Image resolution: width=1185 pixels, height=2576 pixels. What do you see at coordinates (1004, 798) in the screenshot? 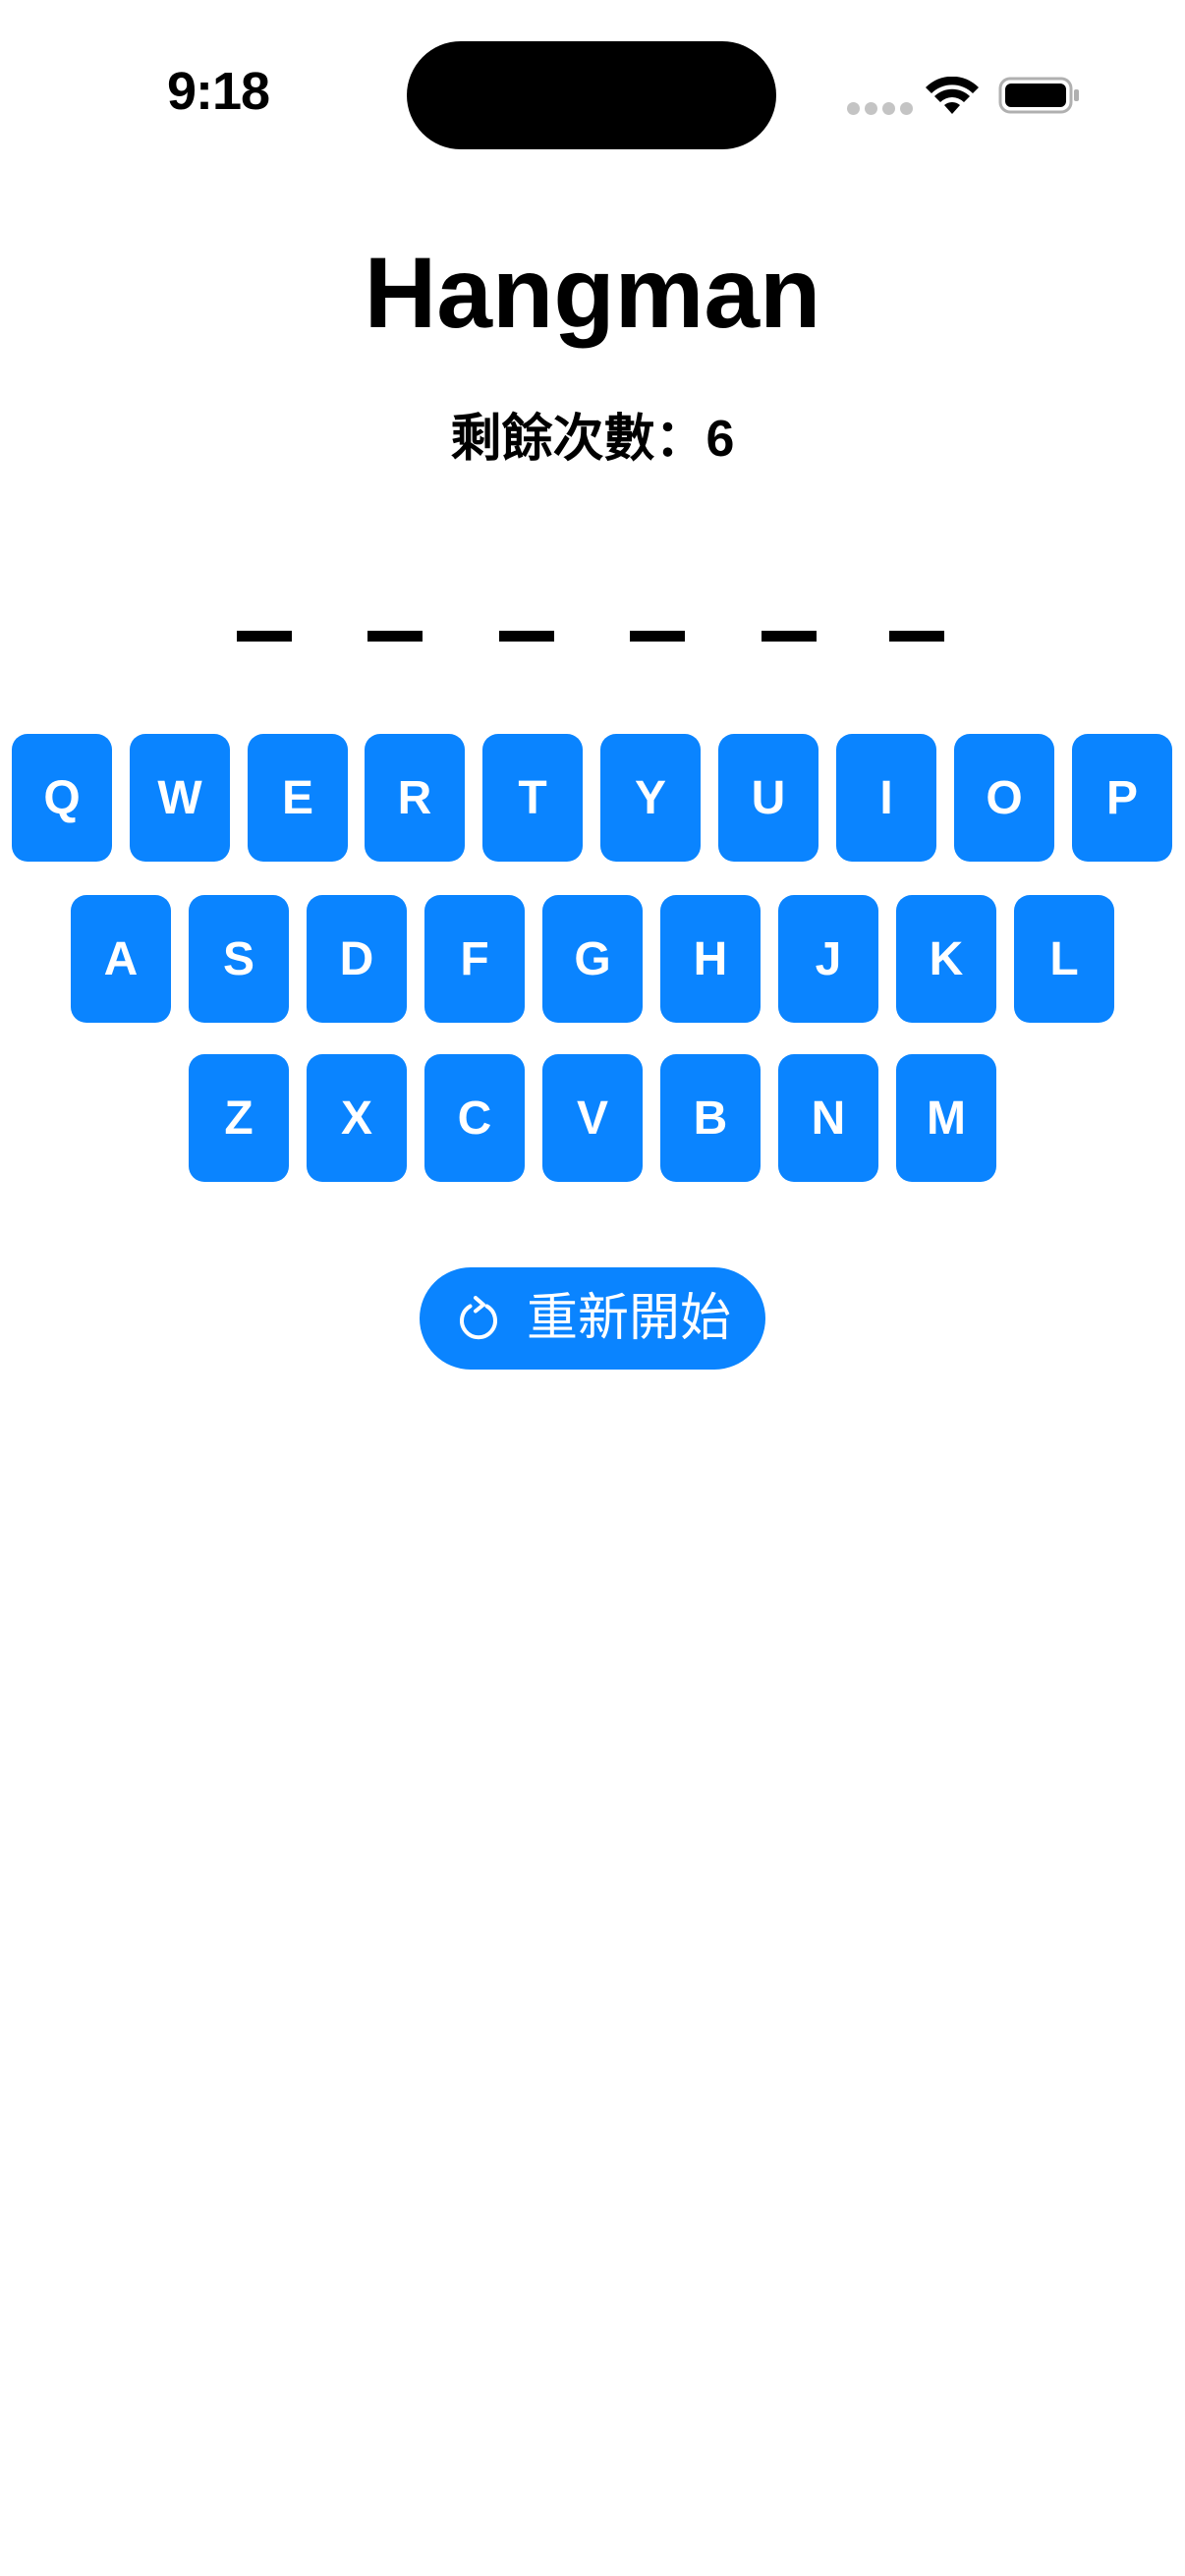
I see `key-o: O` at bounding box center [1004, 798].